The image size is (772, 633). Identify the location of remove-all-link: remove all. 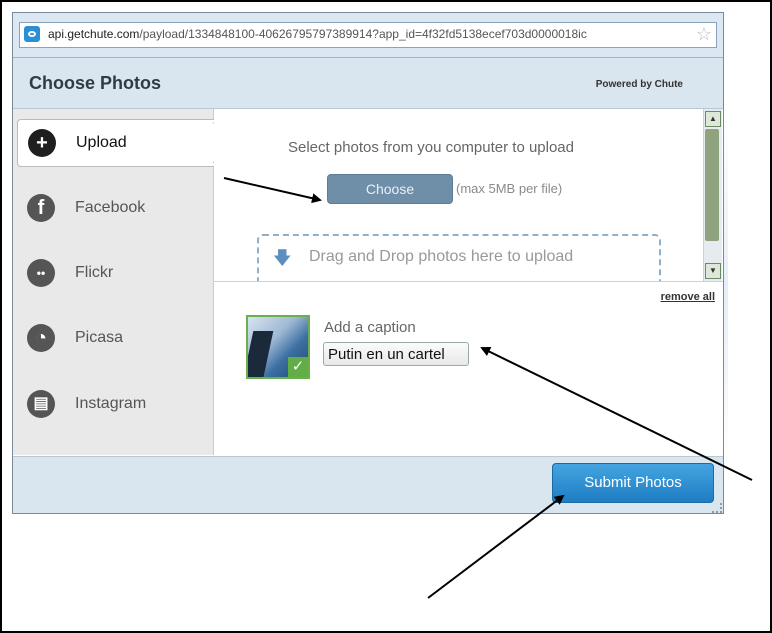
(688, 297).